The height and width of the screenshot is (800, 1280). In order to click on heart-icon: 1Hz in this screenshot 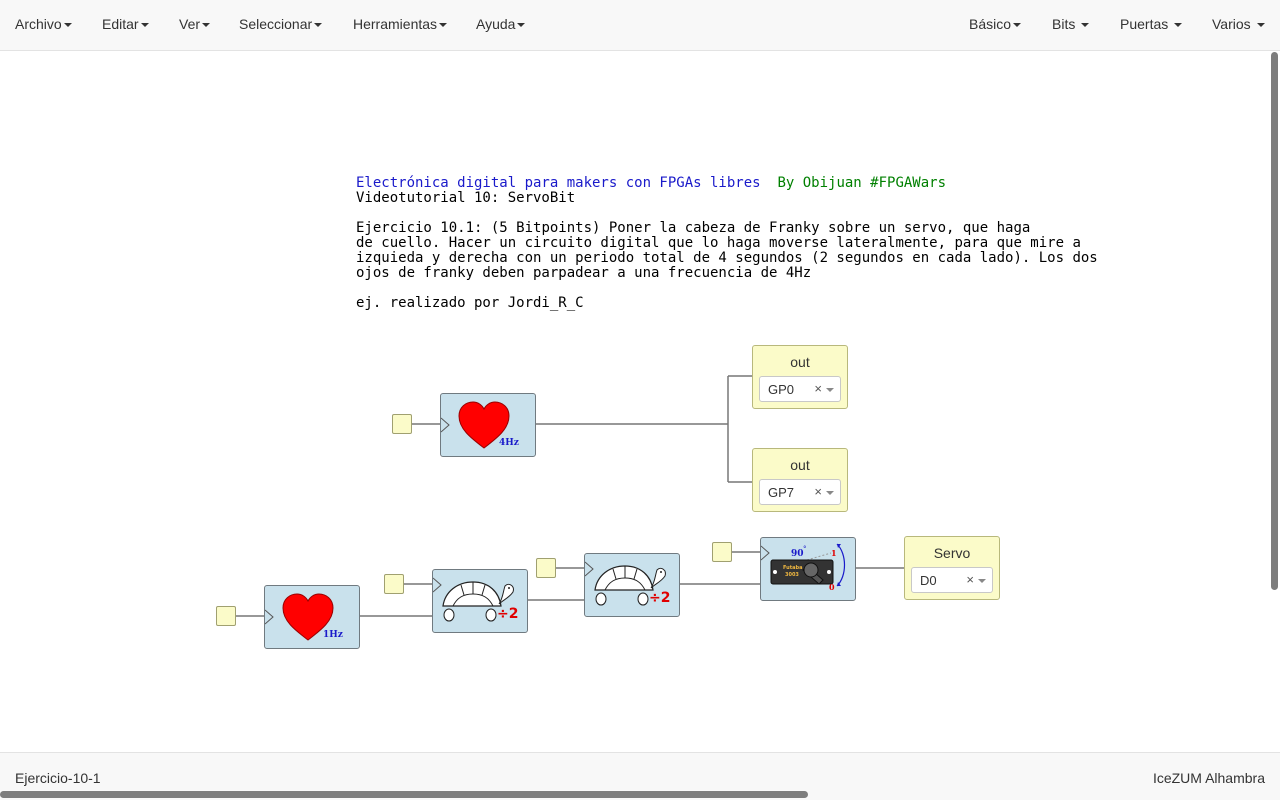, I will do `click(303, 617)`.